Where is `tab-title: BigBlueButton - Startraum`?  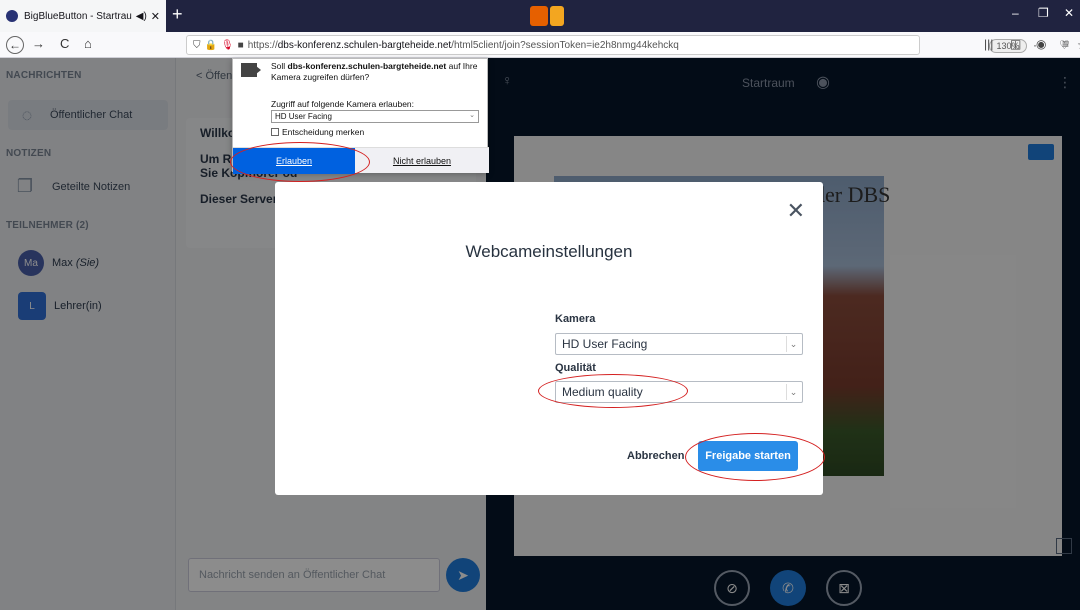
tab-title: BigBlueButton - Startraum is located at coordinates (78, 16).